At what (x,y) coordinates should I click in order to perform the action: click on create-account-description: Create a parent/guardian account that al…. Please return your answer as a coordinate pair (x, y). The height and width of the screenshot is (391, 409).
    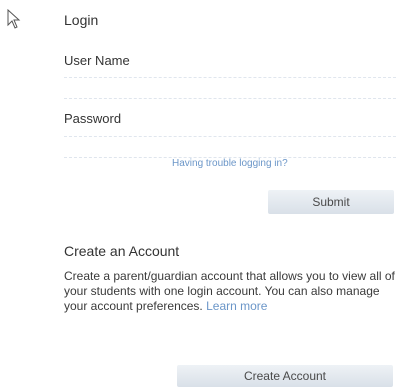
    Looking at the image, I should click on (232, 291).